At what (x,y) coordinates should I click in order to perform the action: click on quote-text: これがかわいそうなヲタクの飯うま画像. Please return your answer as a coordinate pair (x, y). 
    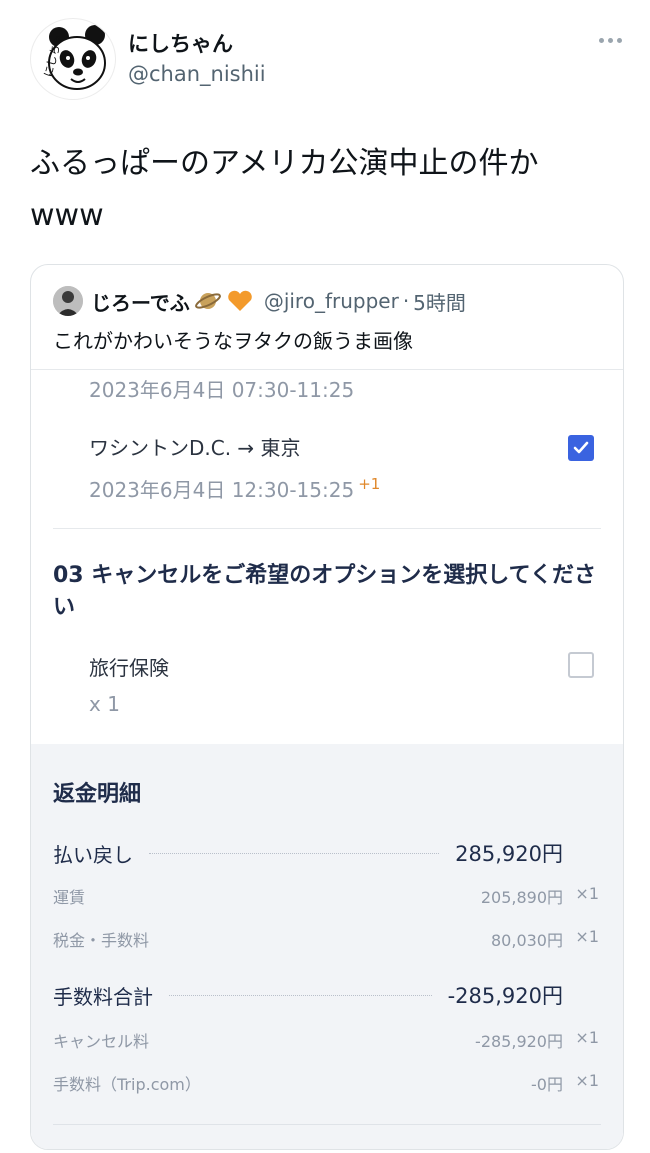
    Looking at the image, I should click on (233, 341).